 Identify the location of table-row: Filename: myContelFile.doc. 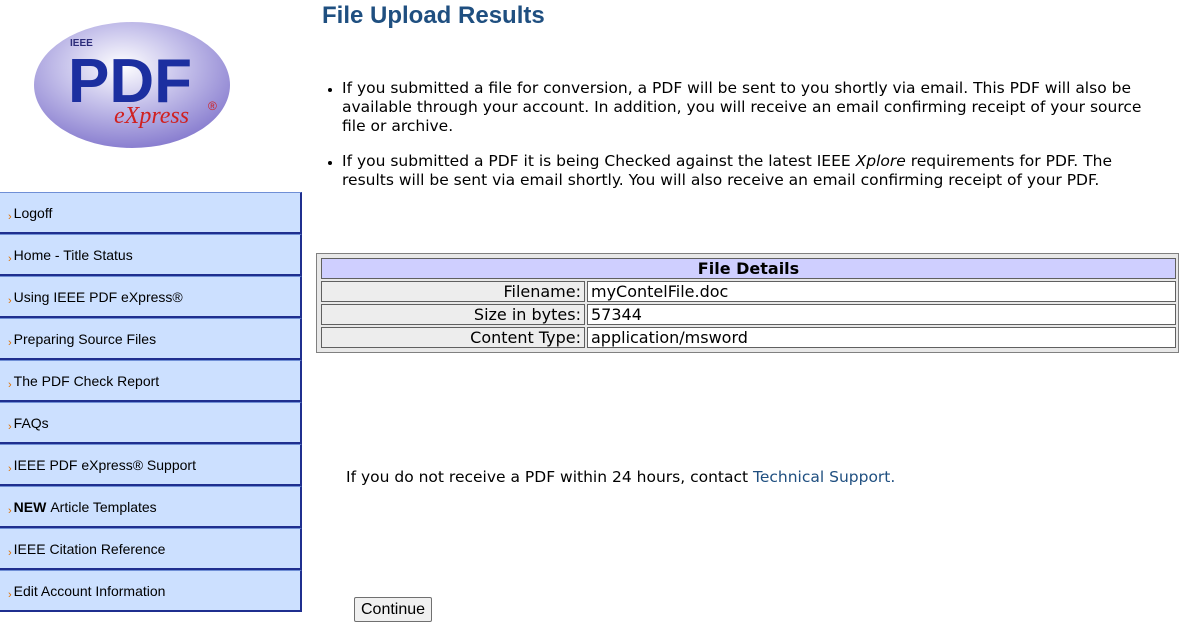
(748, 291).